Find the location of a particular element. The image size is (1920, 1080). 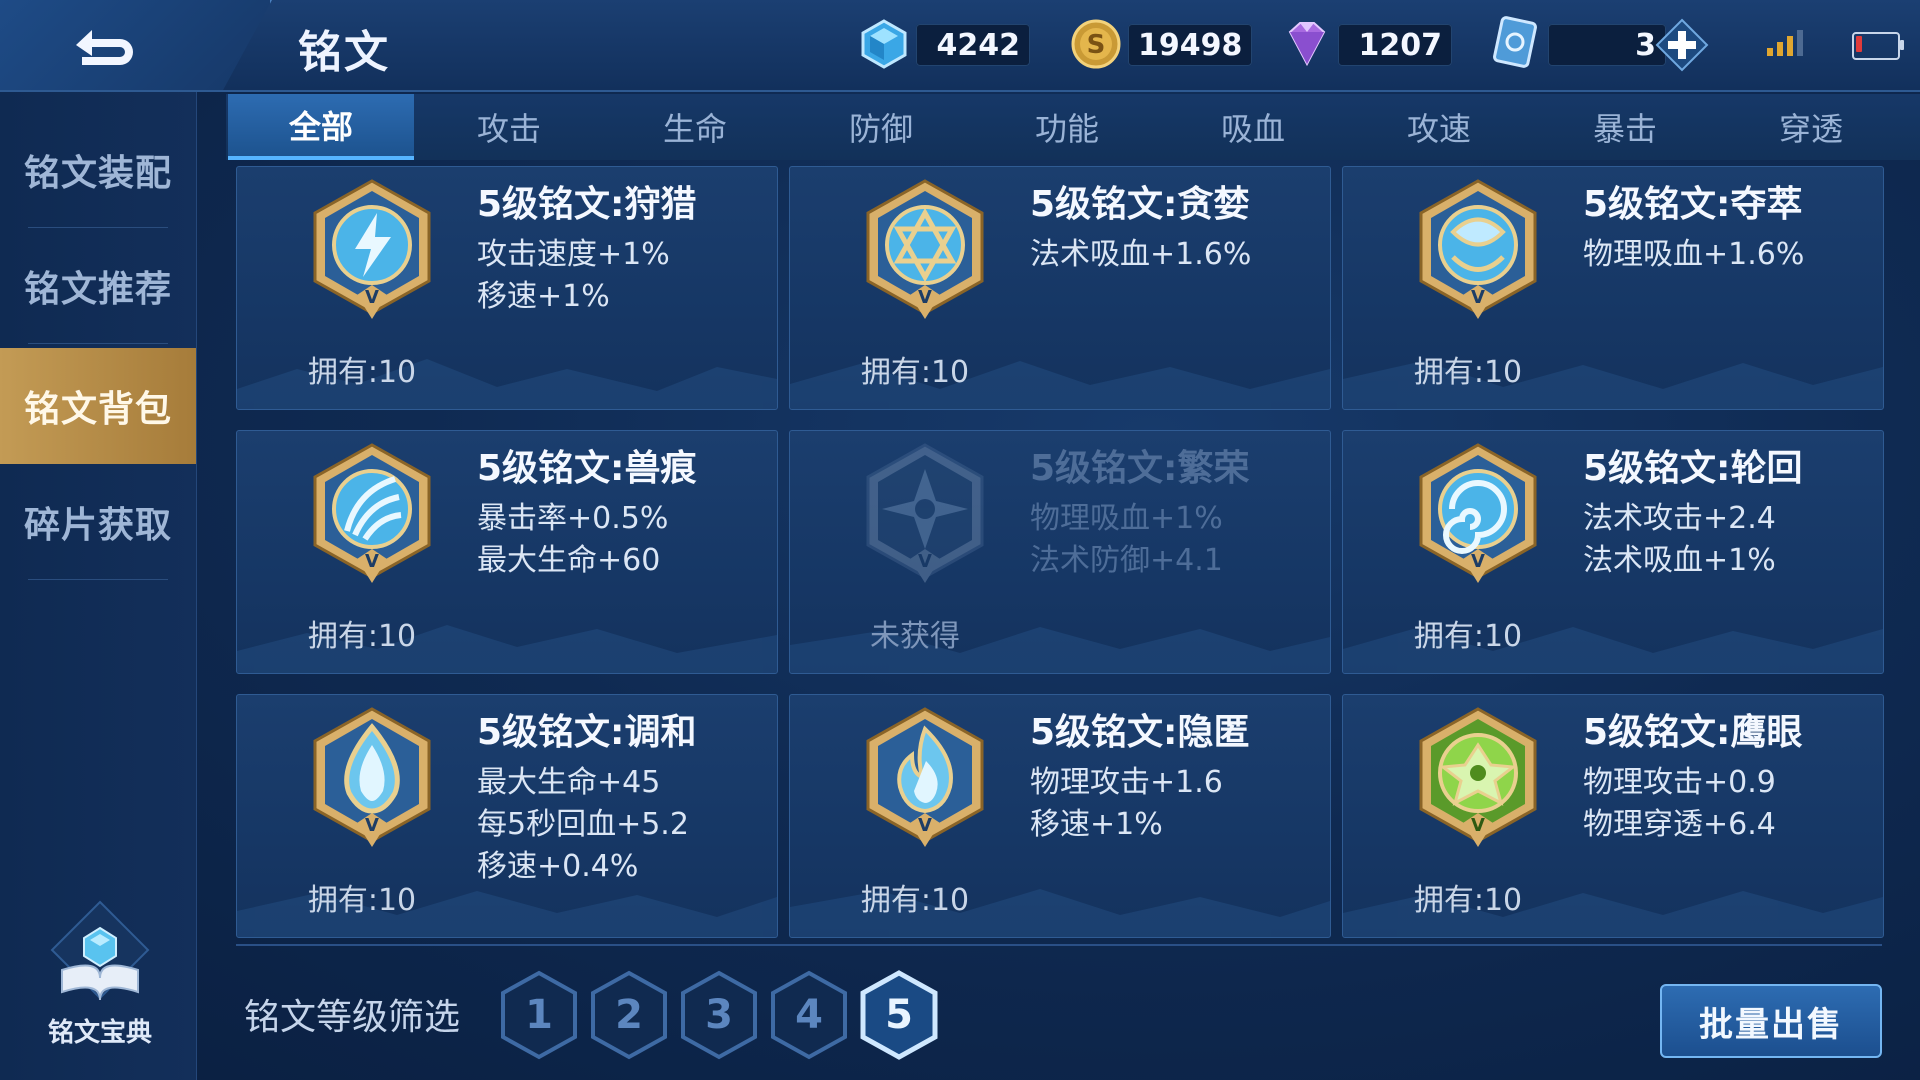

inscription-name: 5级铭文:鹰眼 is located at coordinates (1693, 732).